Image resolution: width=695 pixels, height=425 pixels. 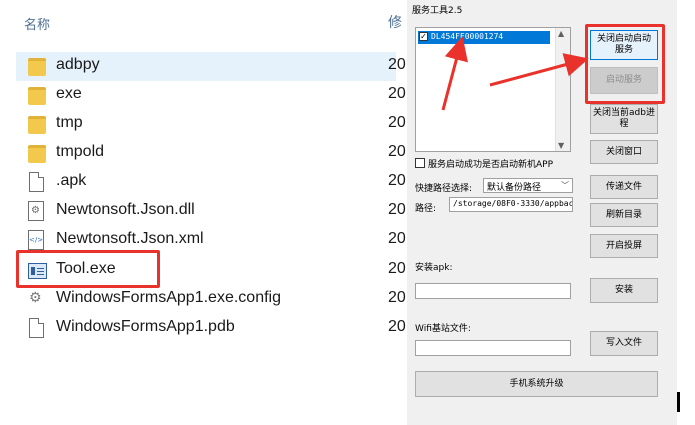 What do you see at coordinates (426, 209) in the screenshot?
I see `path-label: 路径:` at bounding box center [426, 209].